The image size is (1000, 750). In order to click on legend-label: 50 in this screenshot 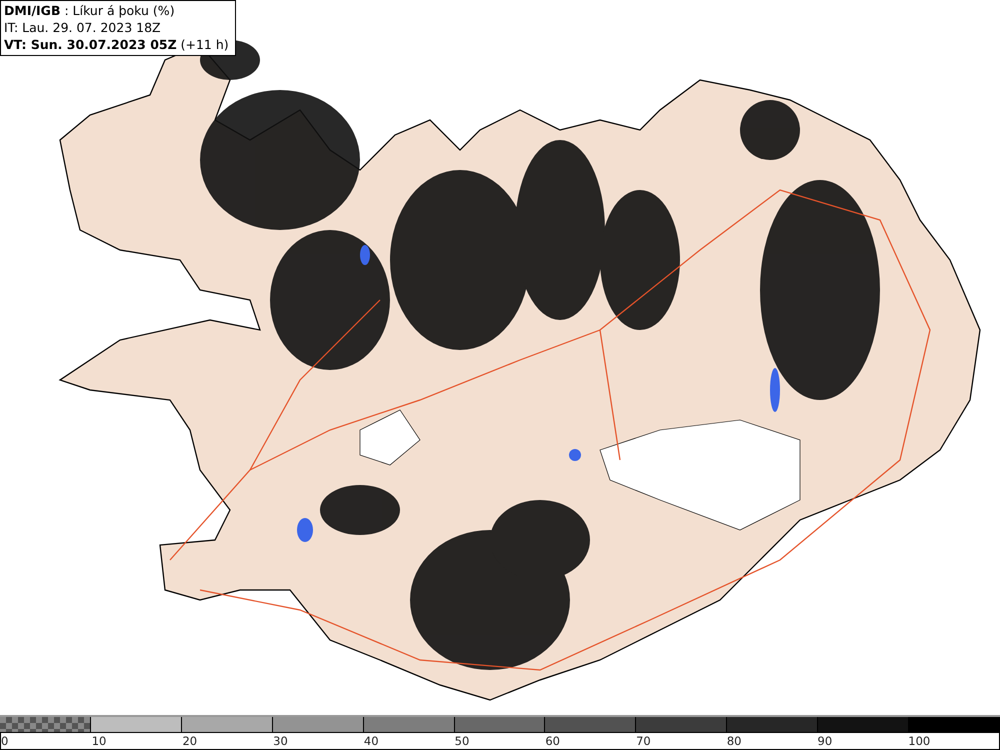, I will do `click(462, 741)`.